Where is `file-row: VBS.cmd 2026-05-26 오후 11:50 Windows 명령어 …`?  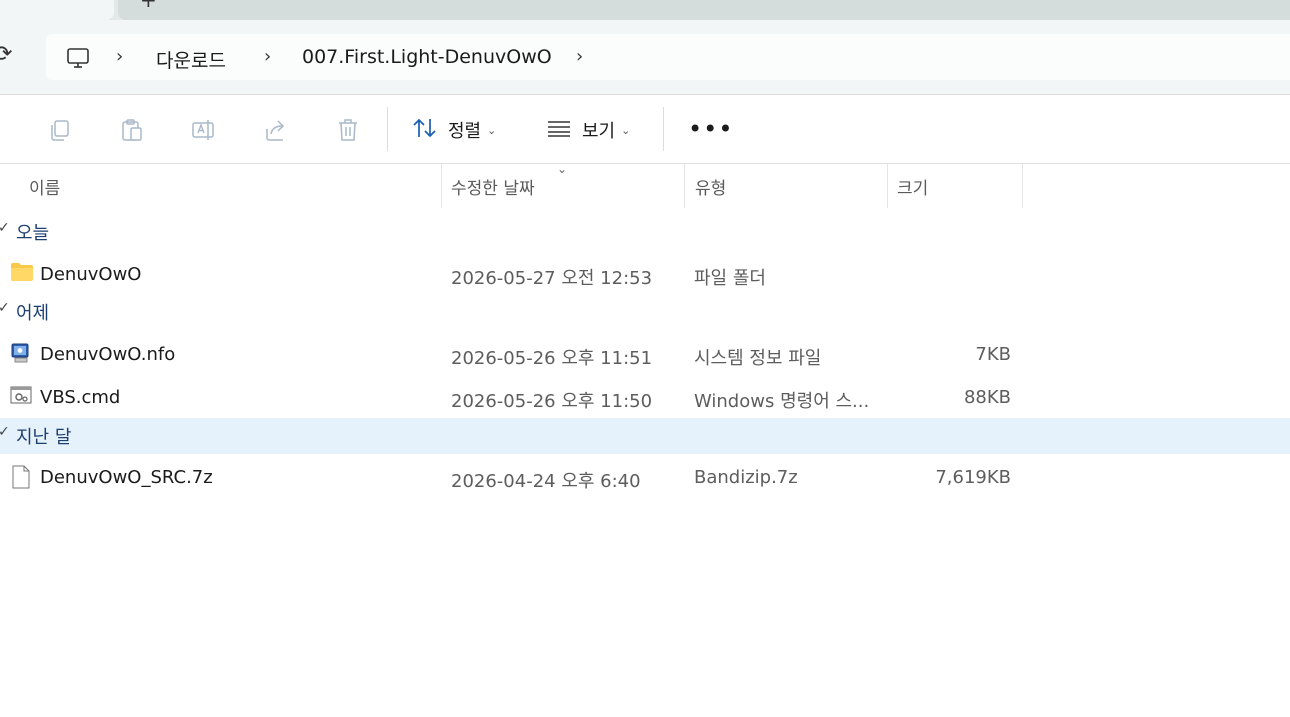
file-row: VBS.cmd 2026-05-26 오후 11:50 Windows 명령어 … is located at coordinates (645, 397).